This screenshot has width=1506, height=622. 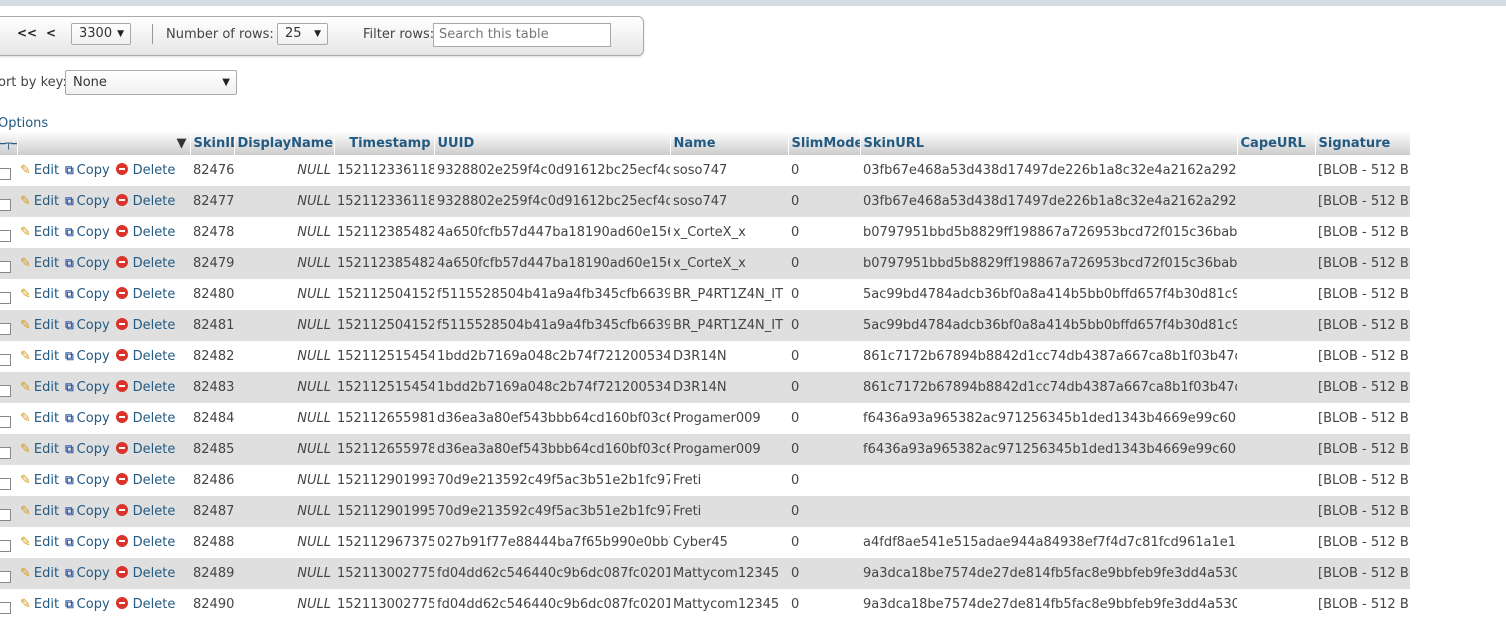 I want to click on column-header-timestamp: Timestamp, so click(x=384, y=143).